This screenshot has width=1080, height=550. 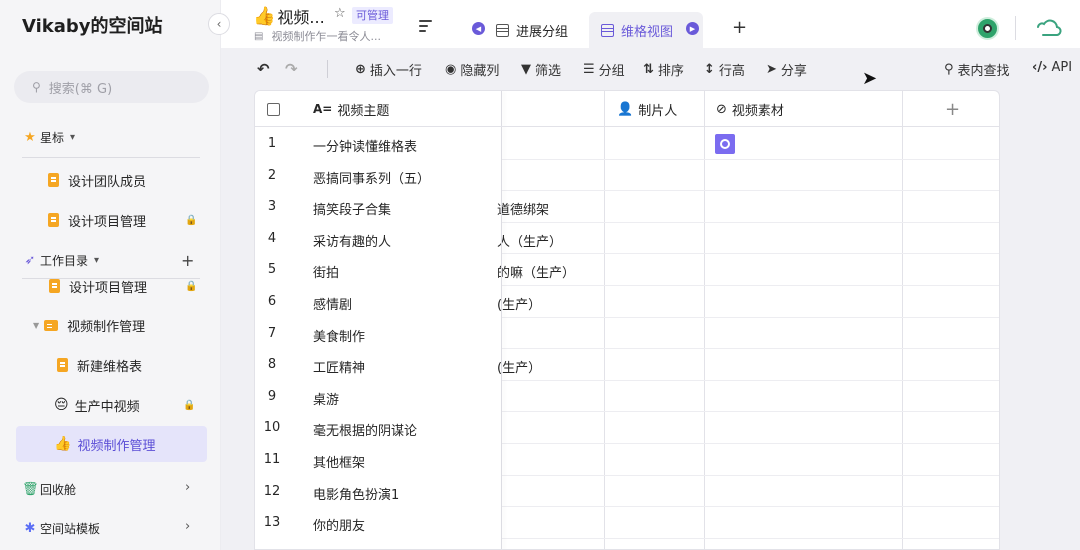 What do you see at coordinates (326, 398) in the screenshot?
I see `cell-title: 桌游` at bounding box center [326, 398].